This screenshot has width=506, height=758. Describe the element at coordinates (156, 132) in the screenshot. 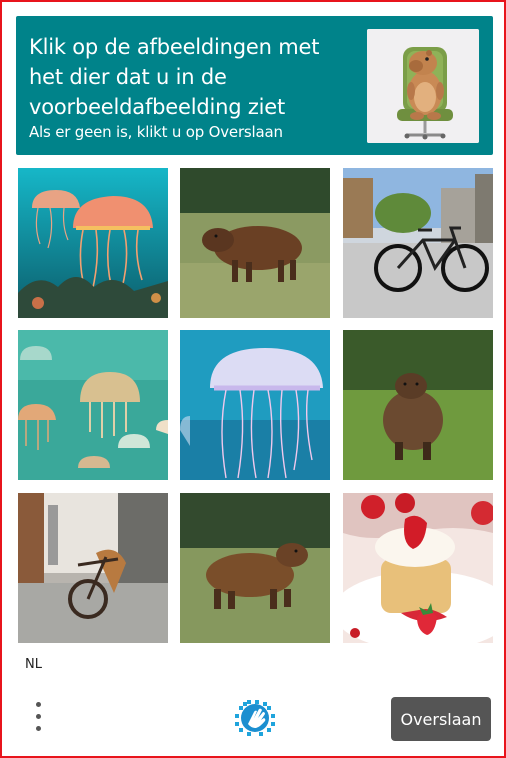

I see `challenge-subtext: Als er geen is, klikt u op Overslaan` at that location.